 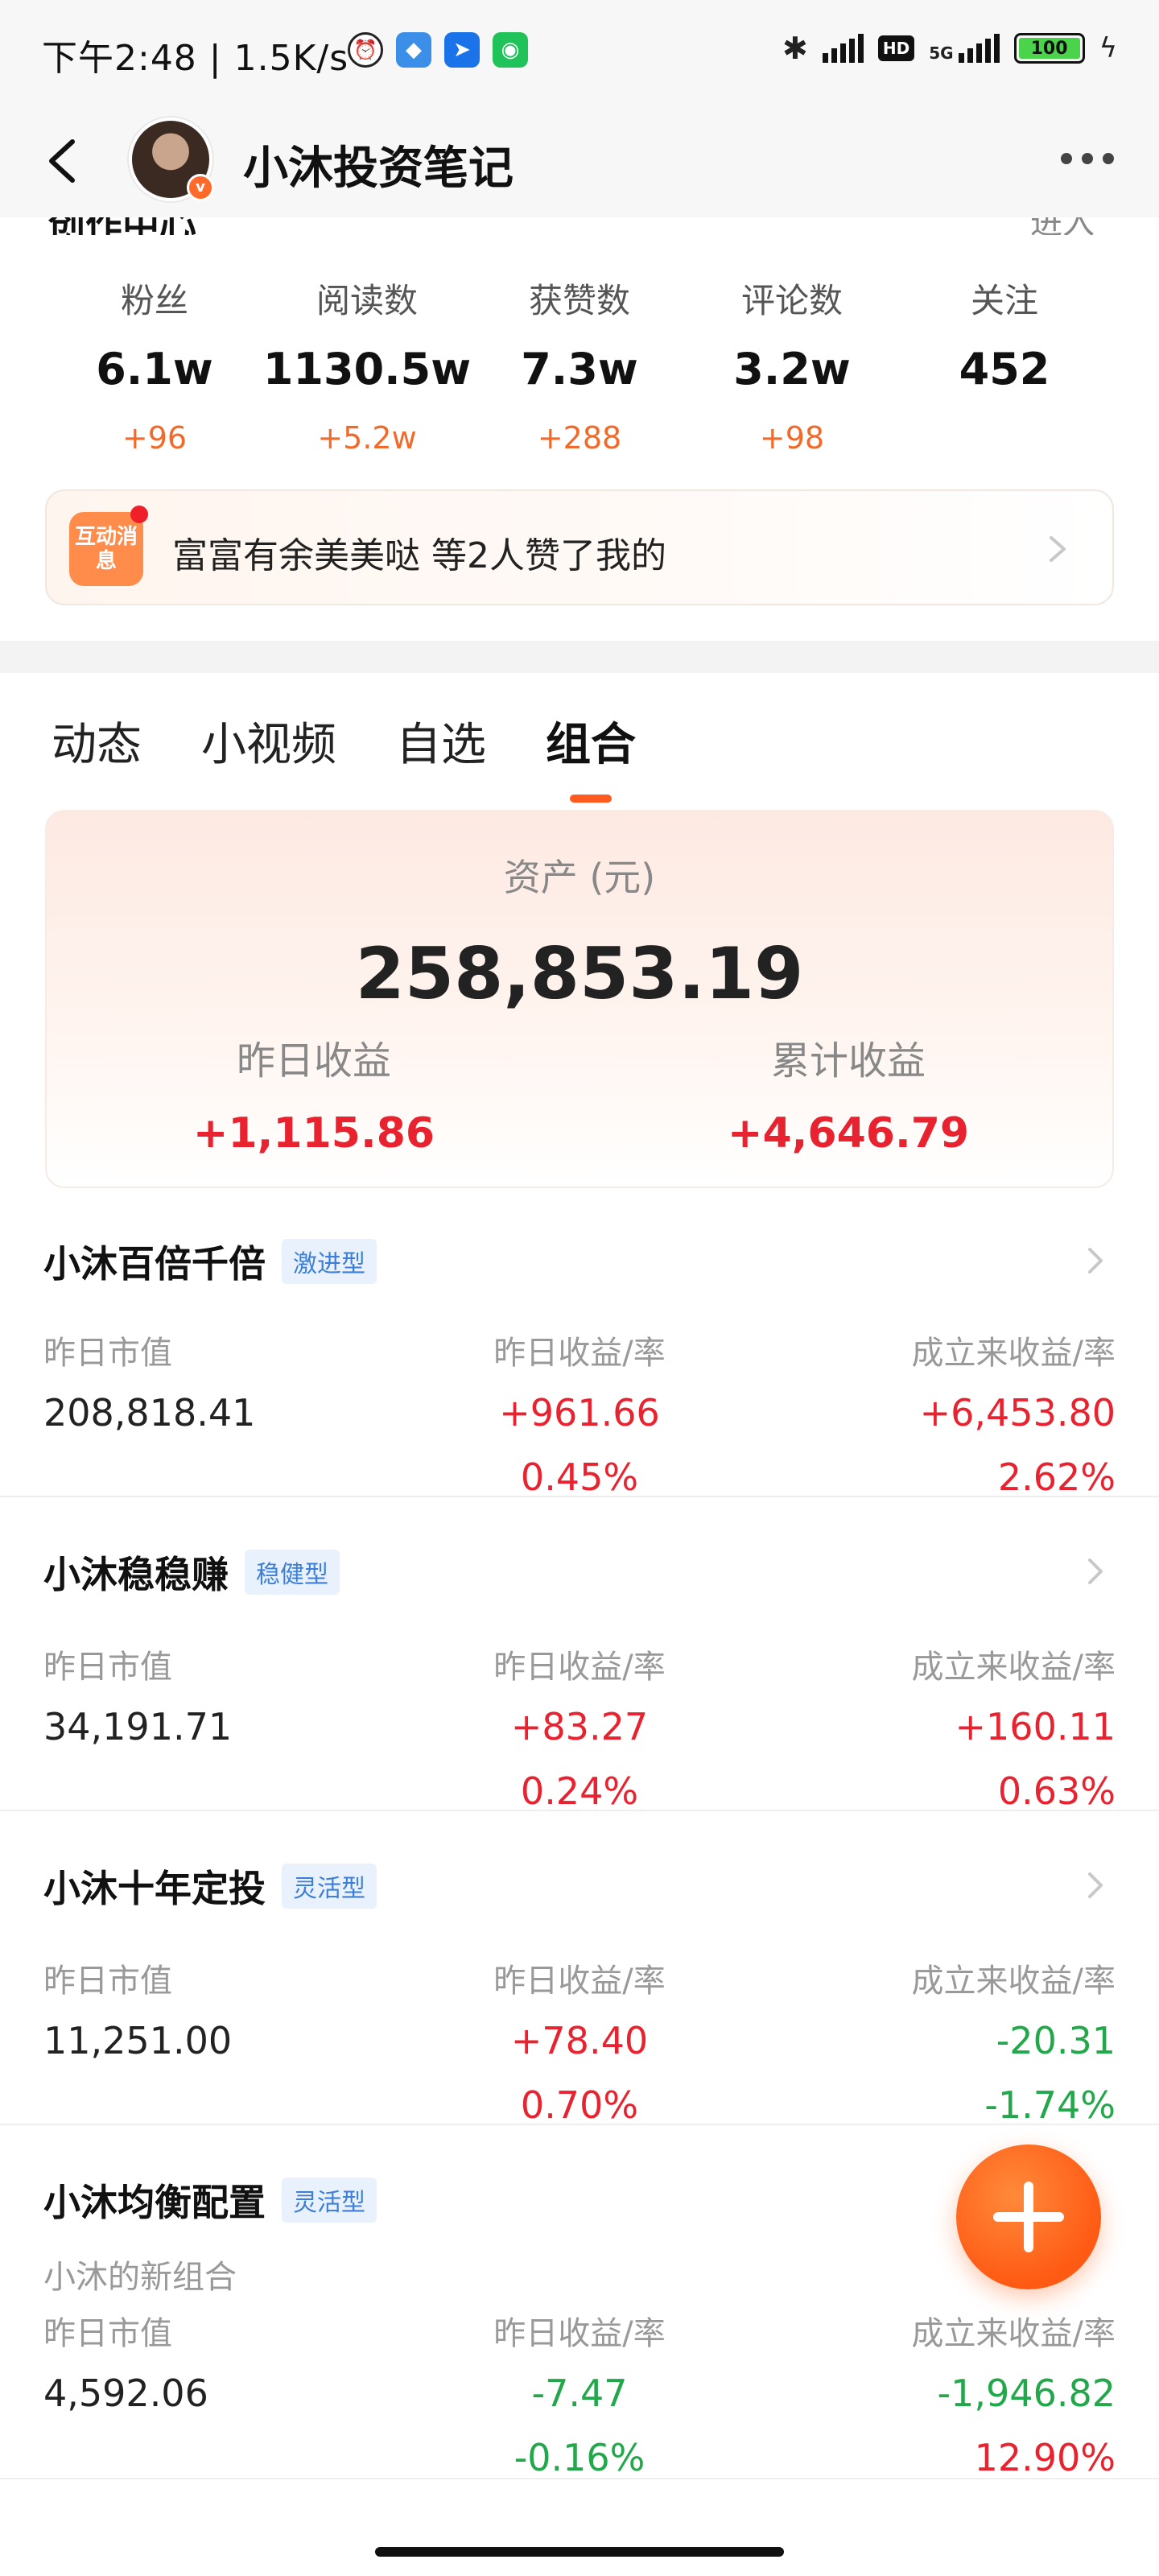 What do you see at coordinates (579, 1791) in the screenshot?
I see `day-rate: 0.24%` at bounding box center [579, 1791].